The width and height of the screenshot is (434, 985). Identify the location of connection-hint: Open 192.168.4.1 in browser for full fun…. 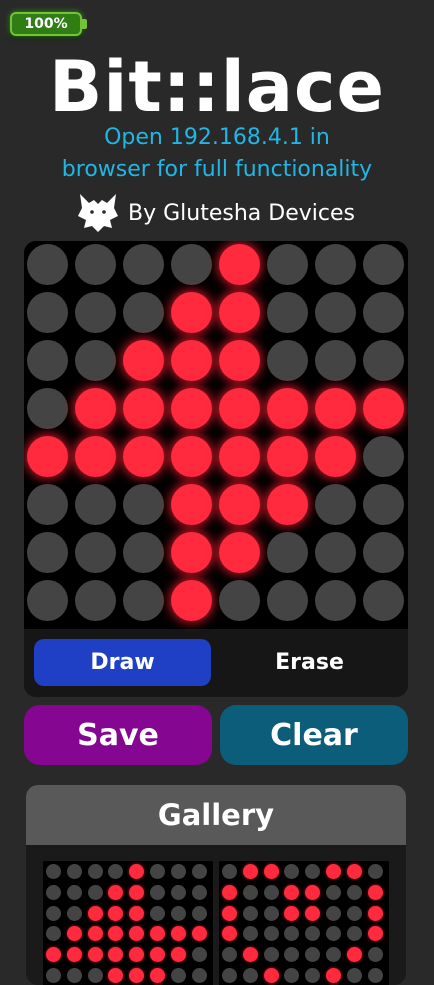
(217, 154).